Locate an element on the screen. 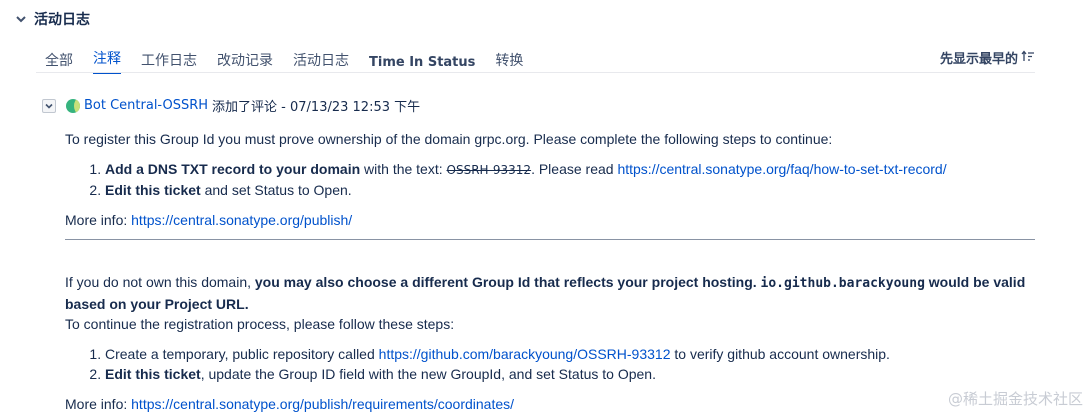 This screenshot has height=415, width=1091. watermark: @稀土掘金技术社区 is located at coordinates (1015, 399).